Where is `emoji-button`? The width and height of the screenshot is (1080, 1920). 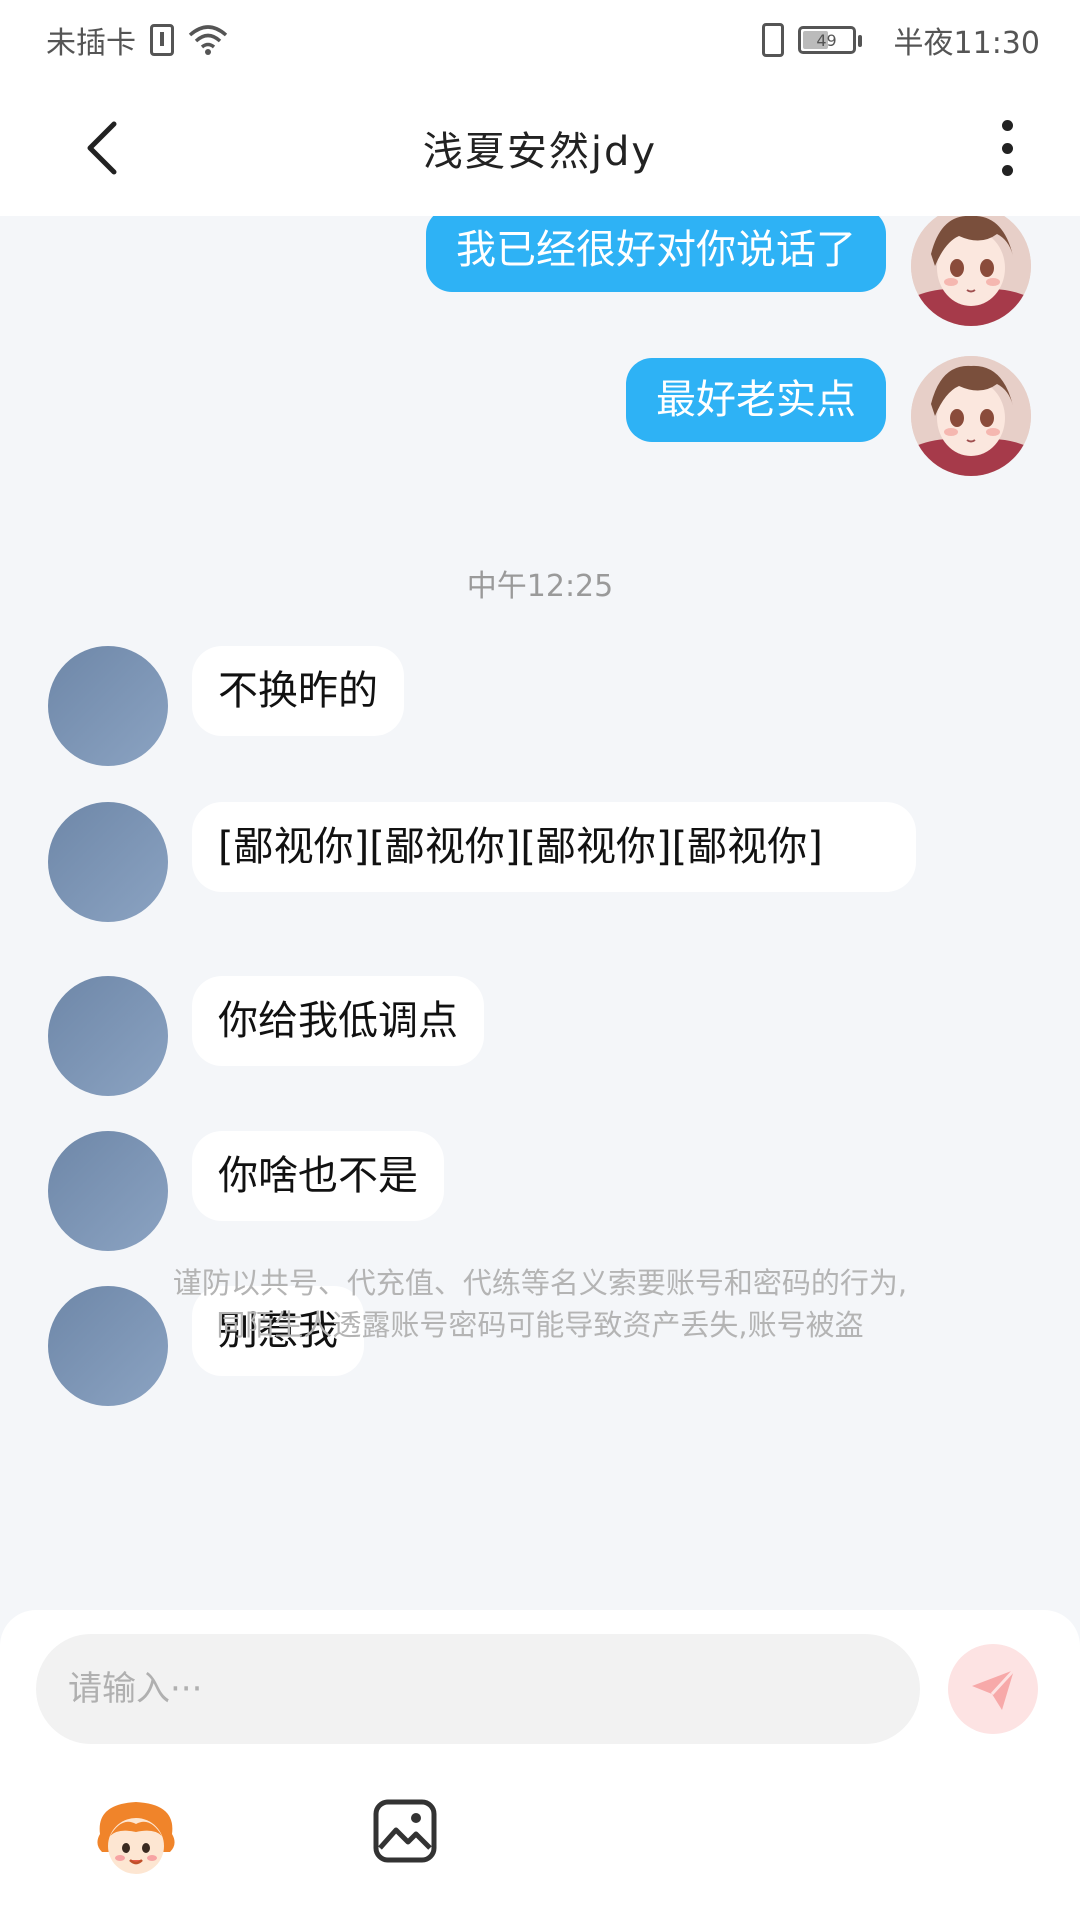 emoji-button is located at coordinates (136, 1838).